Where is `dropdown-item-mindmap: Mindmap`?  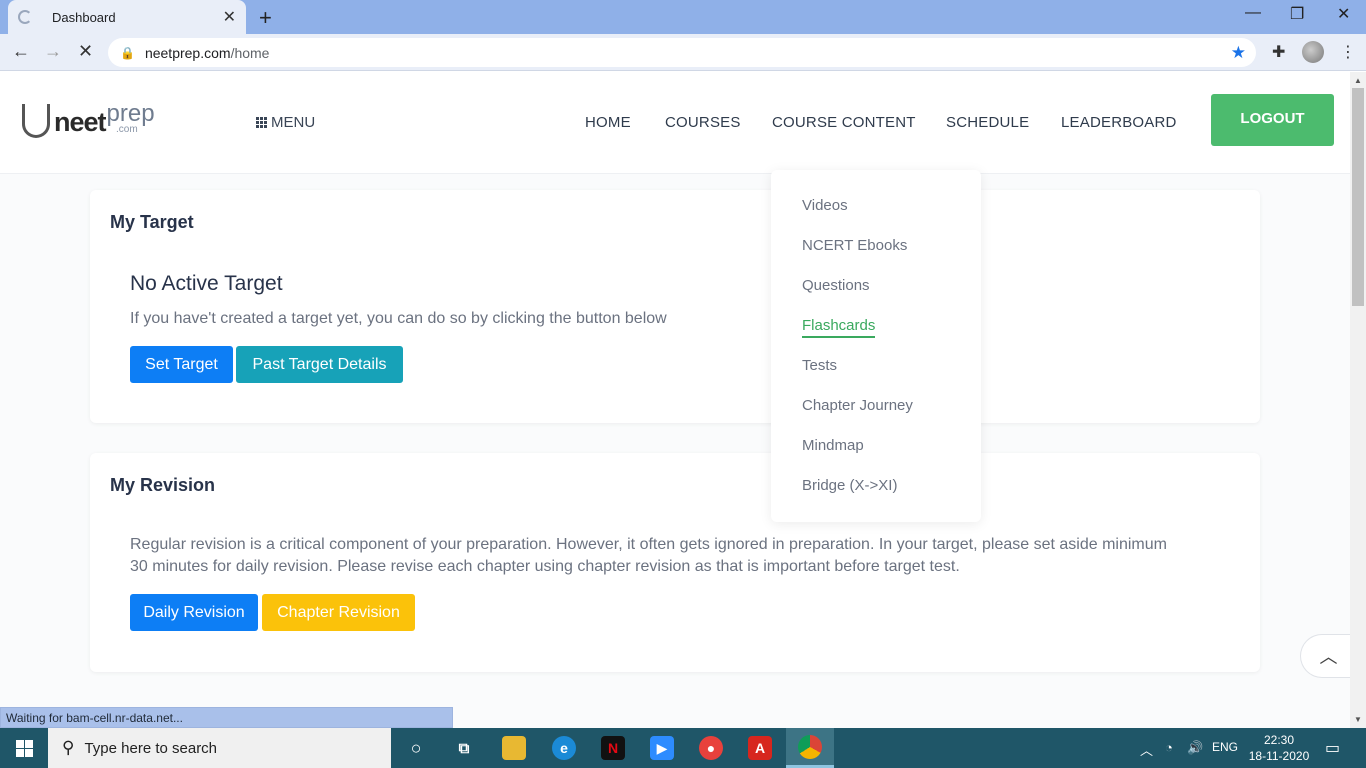
dropdown-item-mindmap: Mindmap is located at coordinates (833, 445).